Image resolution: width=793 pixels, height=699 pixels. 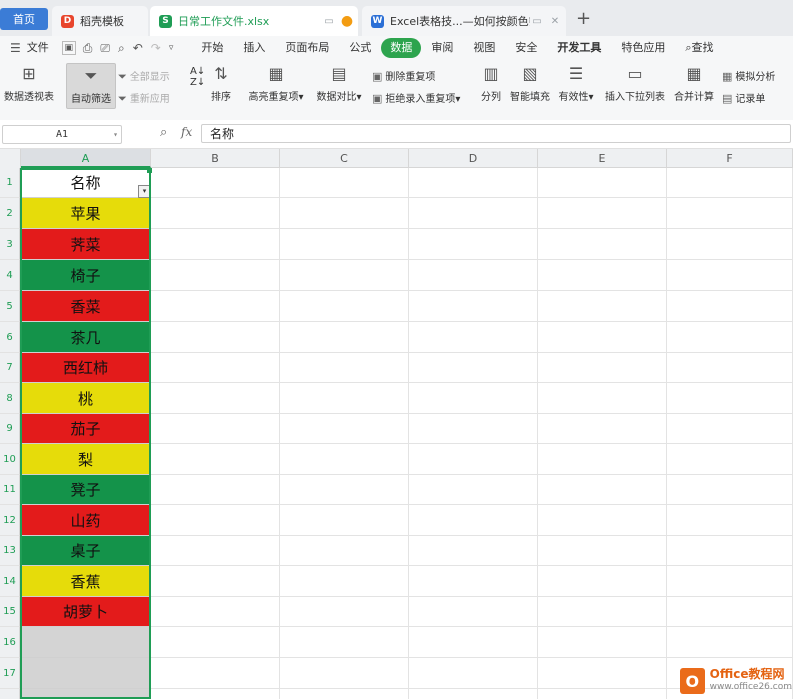 I want to click on cell-f9, so click(x=730, y=429).